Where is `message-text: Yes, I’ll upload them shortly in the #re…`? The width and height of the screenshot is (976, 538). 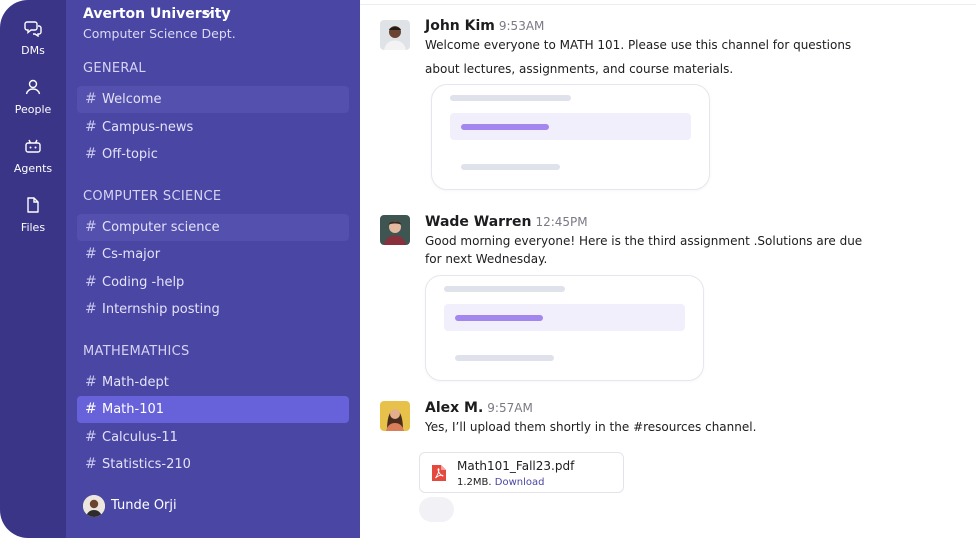
message-text: Yes, I’ll upload them shortly in the #re… is located at coordinates (591, 427).